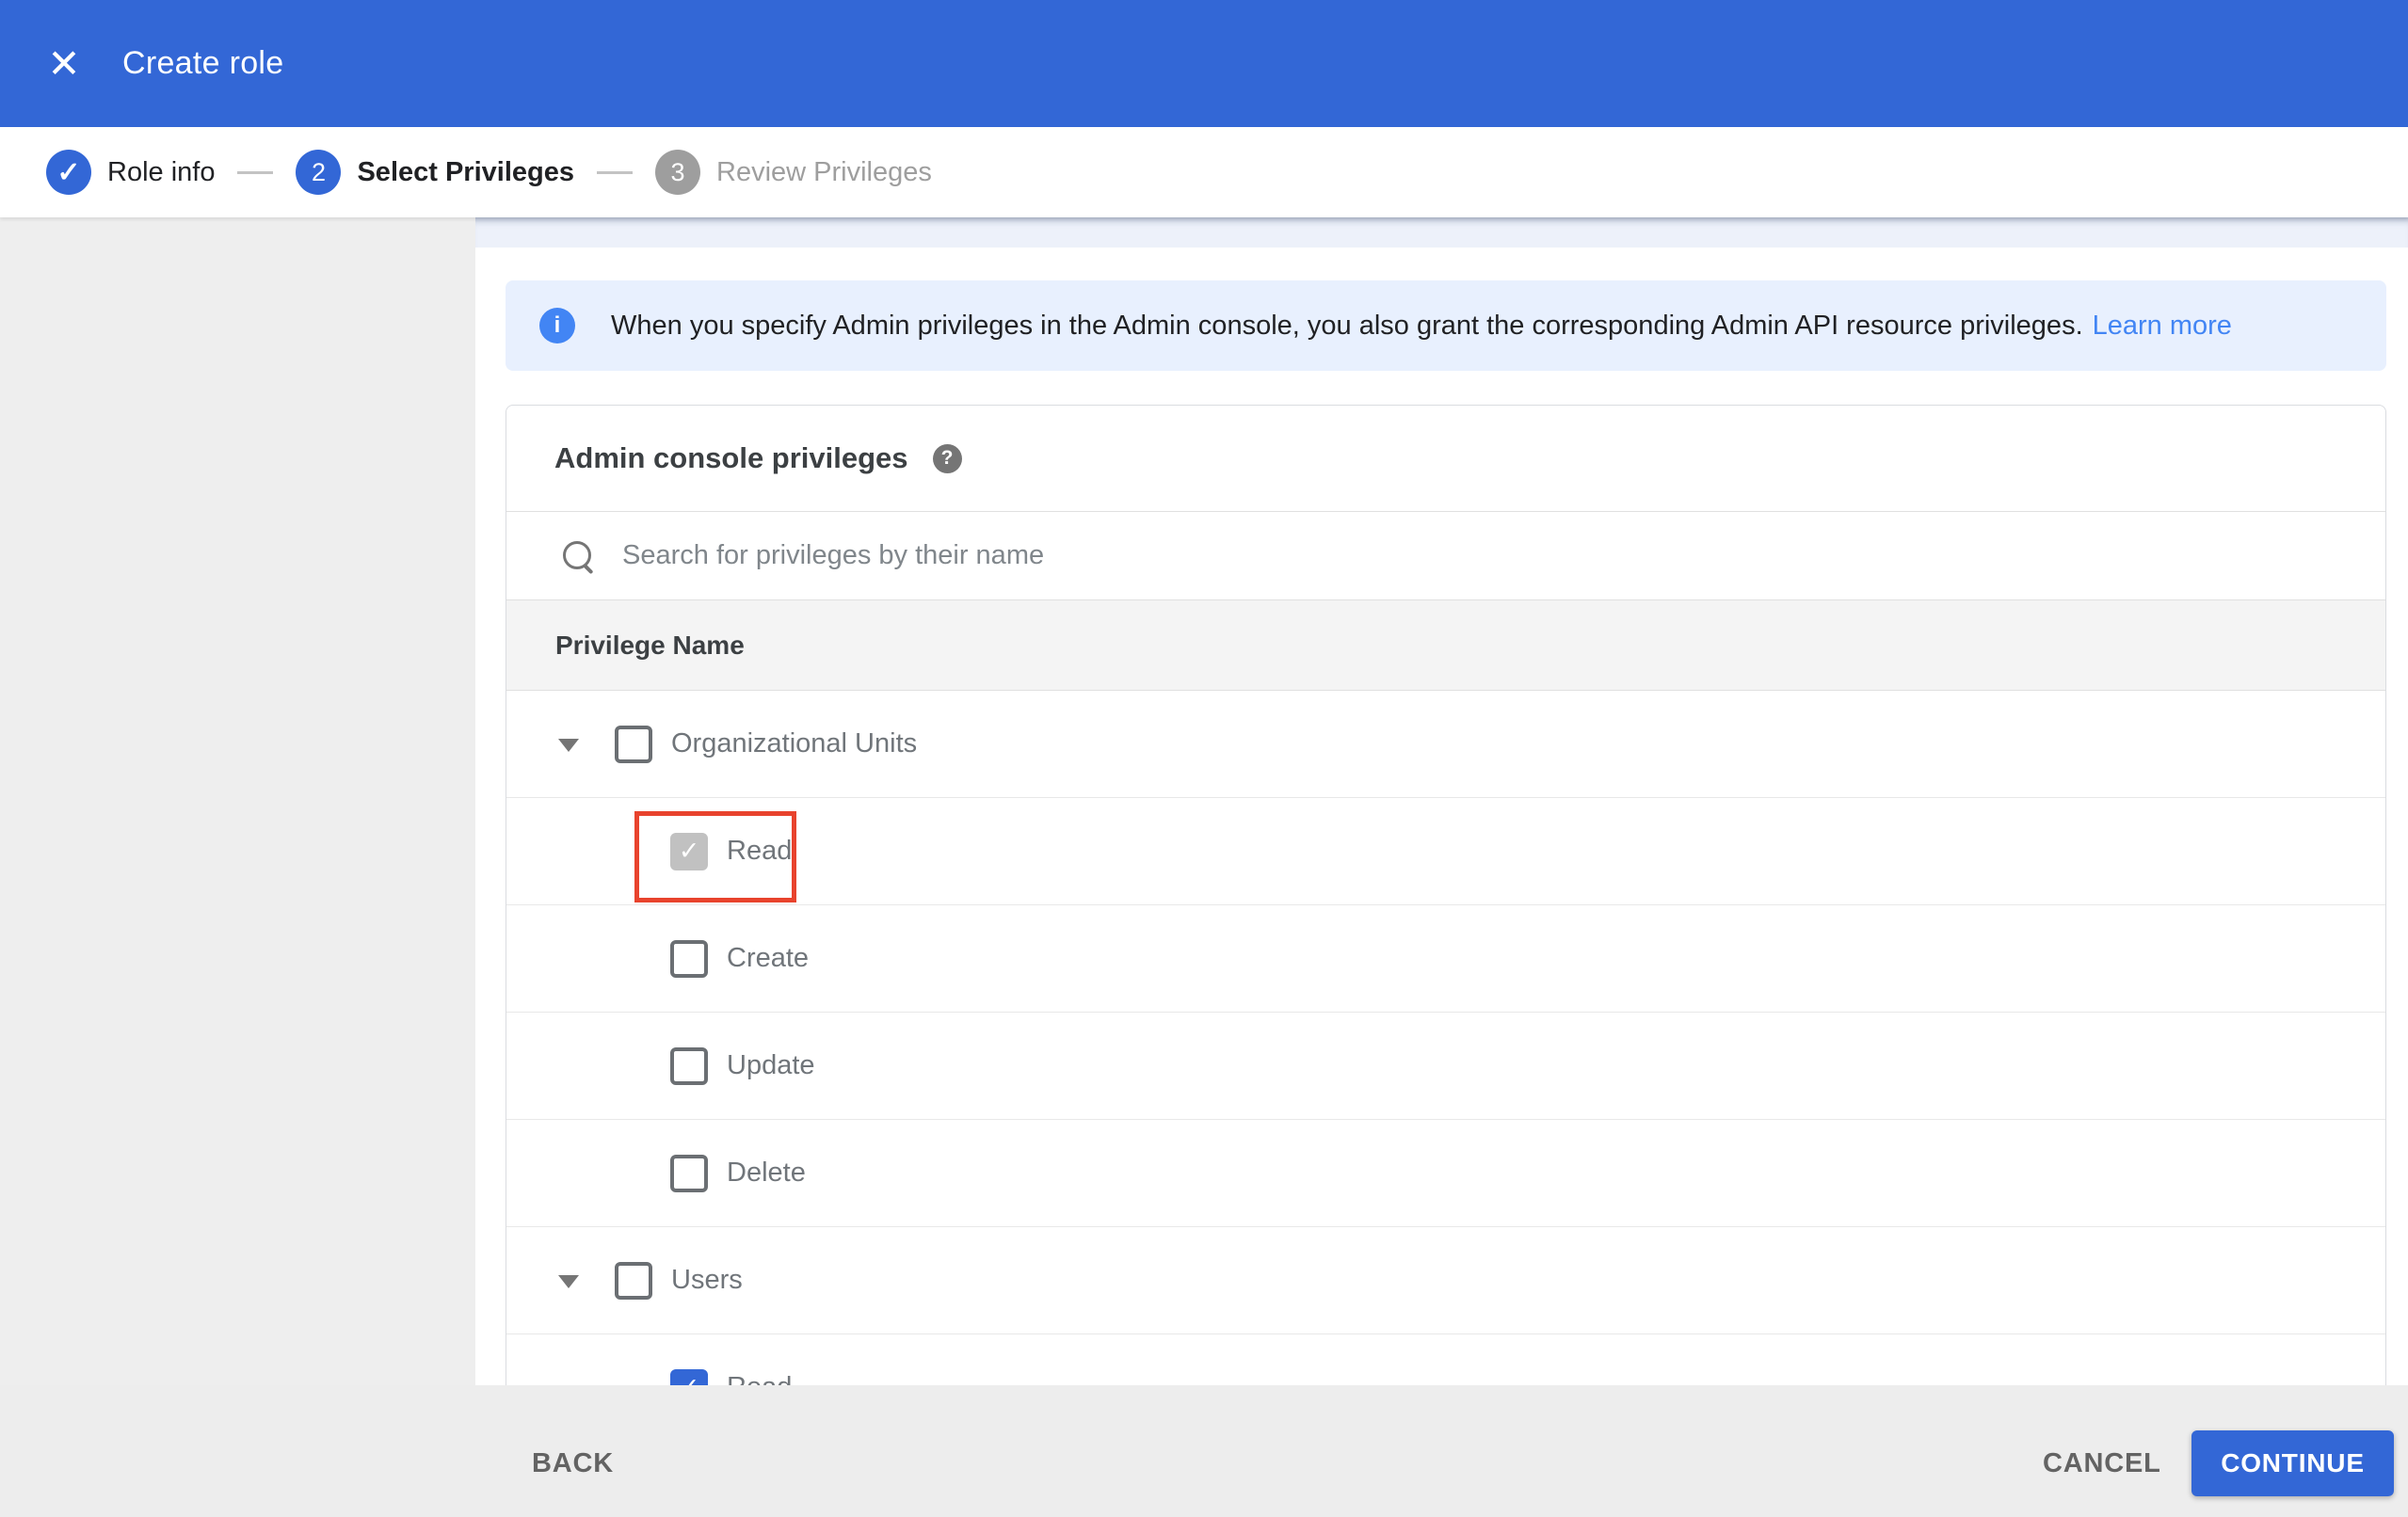 The width and height of the screenshot is (2408, 1517). What do you see at coordinates (1446, 744) in the screenshot?
I see `privilege-row-organizational-units: Organizational Units` at bounding box center [1446, 744].